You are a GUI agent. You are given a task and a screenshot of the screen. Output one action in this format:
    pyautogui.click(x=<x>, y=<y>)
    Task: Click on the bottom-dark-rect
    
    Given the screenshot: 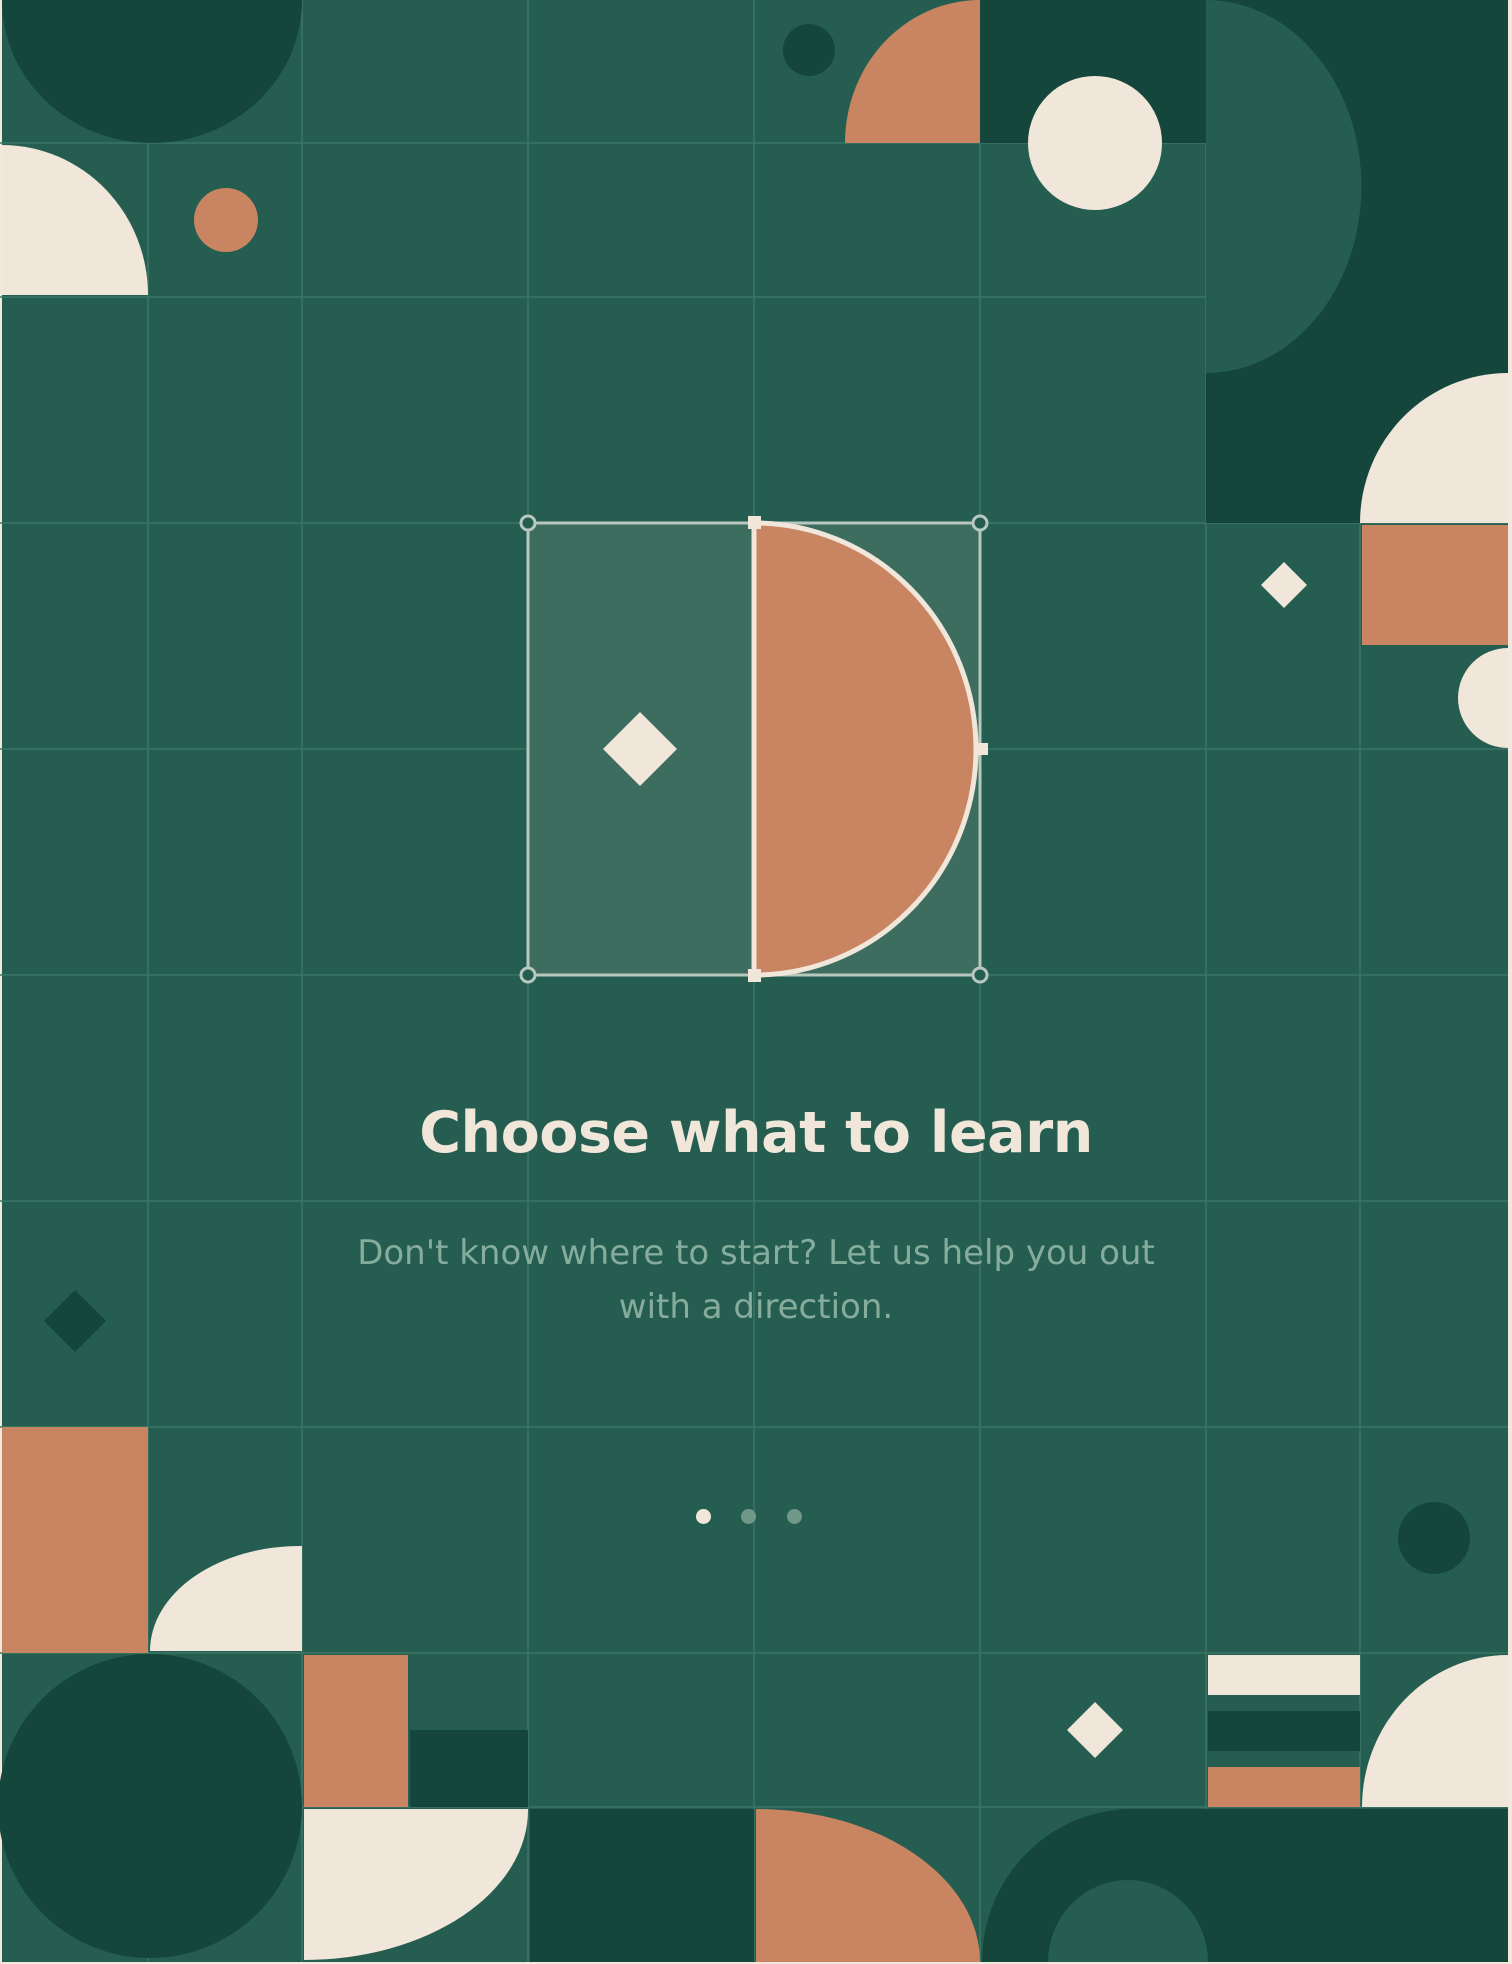 What is the action you would take?
    pyautogui.click(x=469, y=1768)
    